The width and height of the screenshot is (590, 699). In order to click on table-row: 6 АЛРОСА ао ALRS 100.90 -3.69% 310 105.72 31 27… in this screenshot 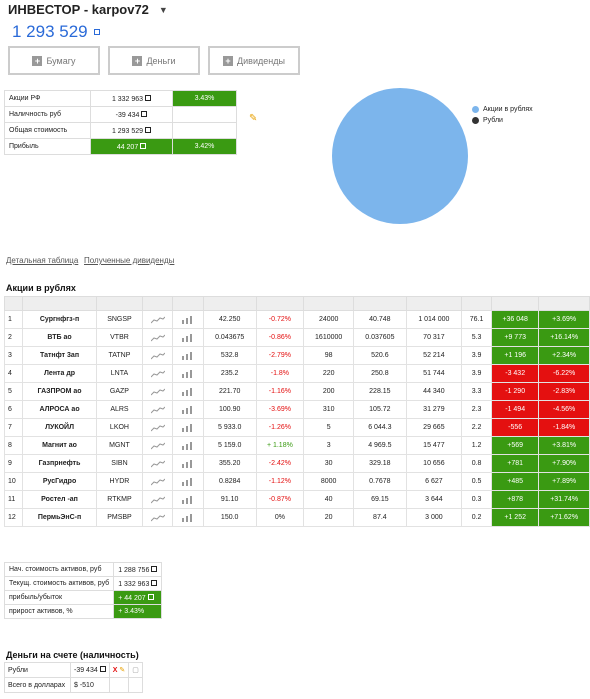, I will do `click(297, 409)`.